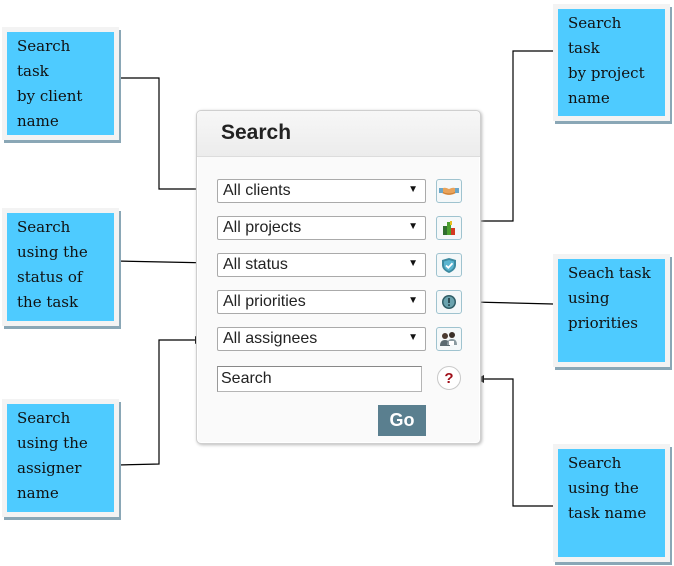 This screenshot has width=674, height=566. I want to click on callout-task-name: Search using the task name, so click(611, 503).